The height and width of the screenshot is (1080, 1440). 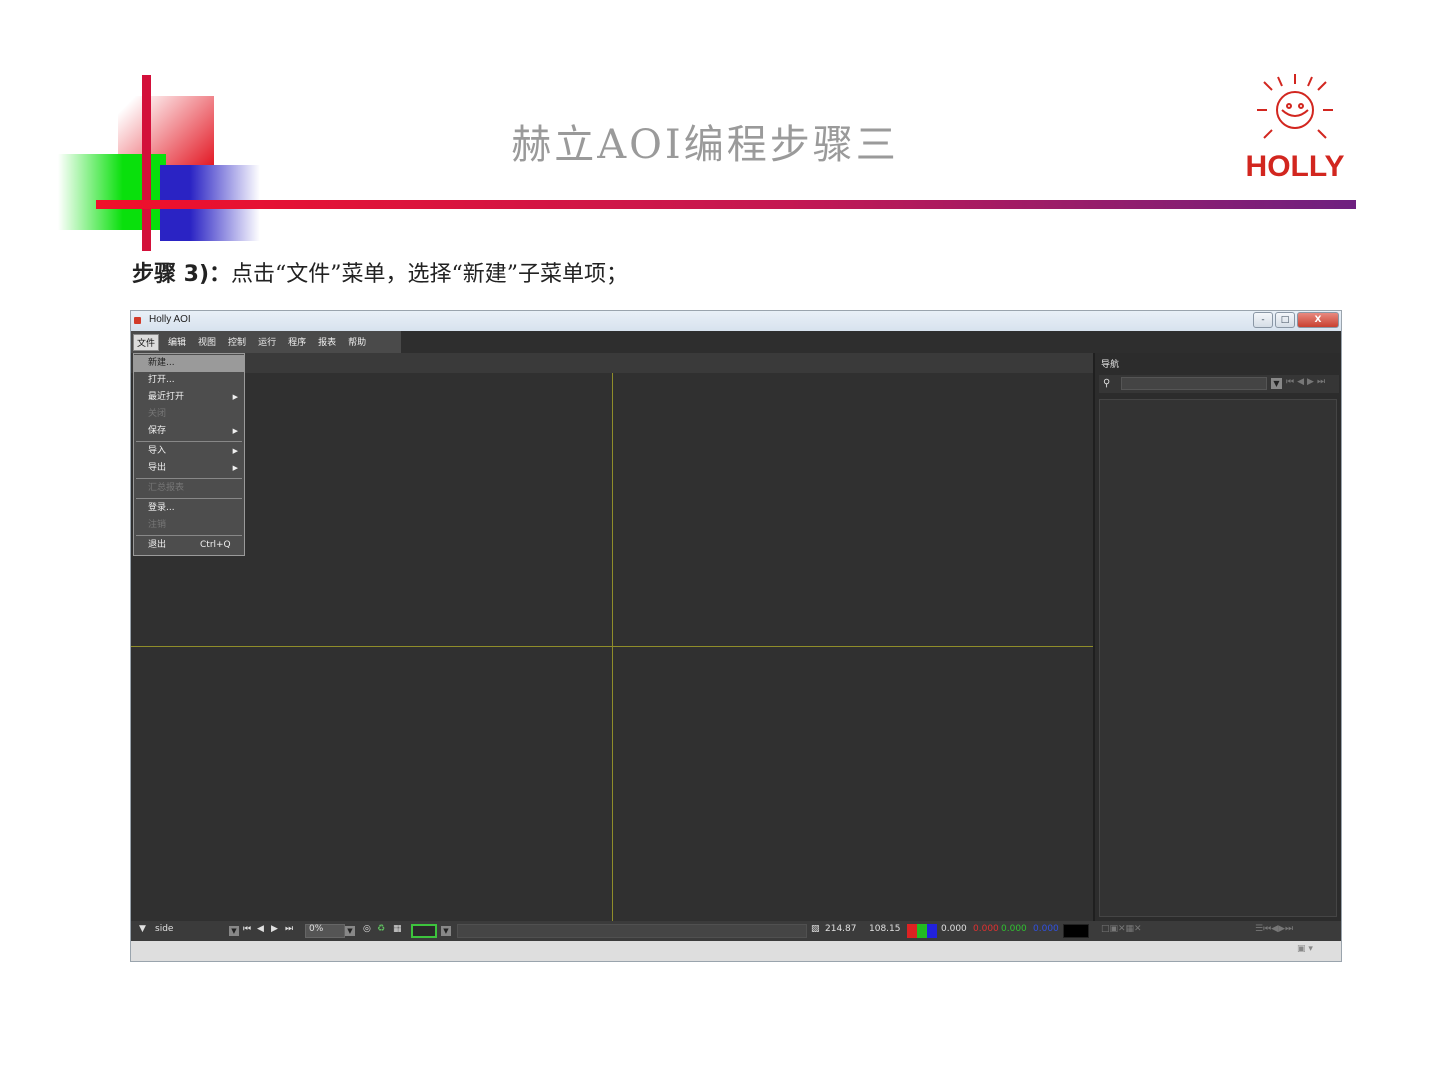 What do you see at coordinates (424, 931) in the screenshot?
I see `color-swatch-green` at bounding box center [424, 931].